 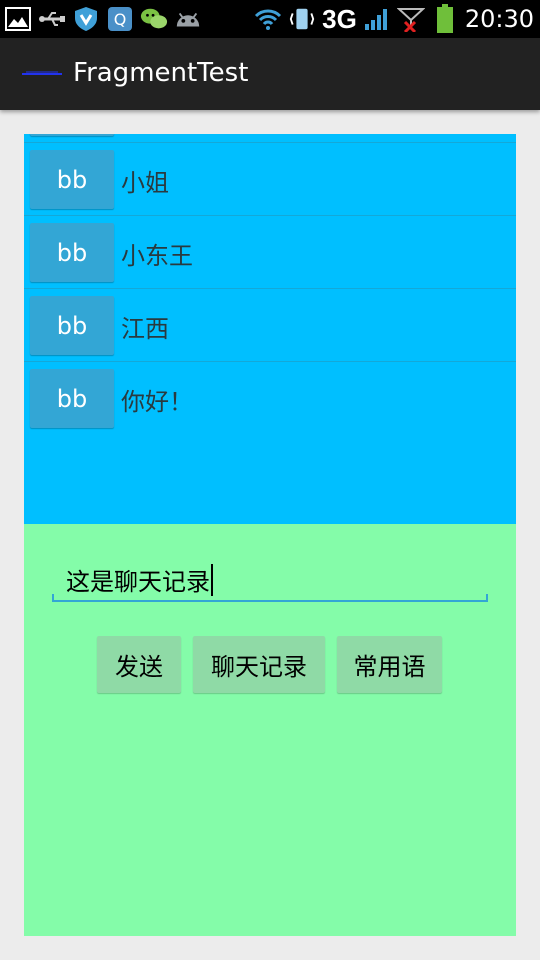 What do you see at coordinates (499, 19) in the screenshot?
I see `clock: 20:30` at bounding box center [499, 19].